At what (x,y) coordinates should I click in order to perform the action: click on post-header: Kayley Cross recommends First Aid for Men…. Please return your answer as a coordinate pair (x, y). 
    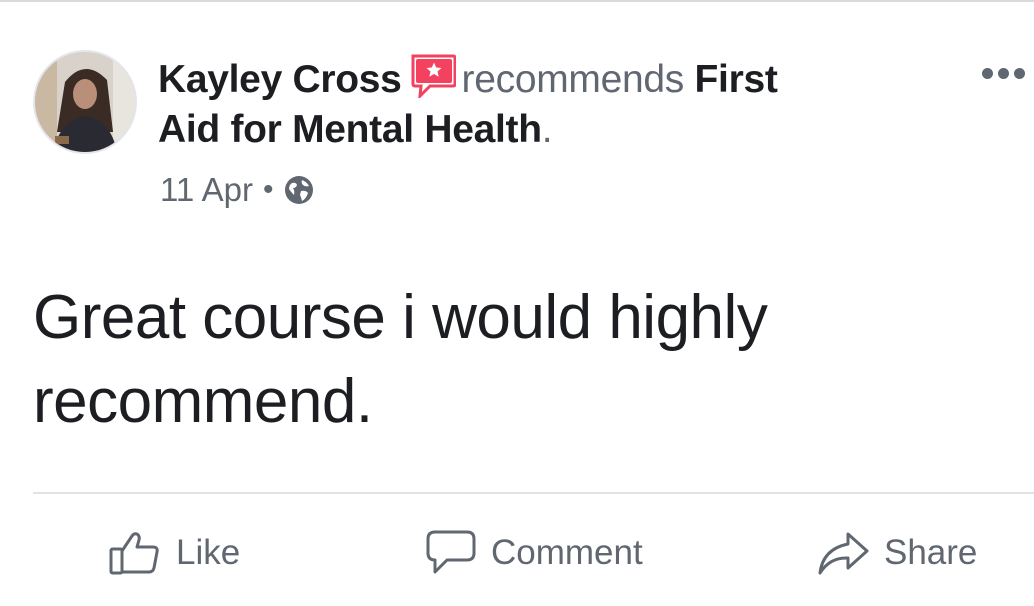
    Looking at the image, I should click on (538, 104).